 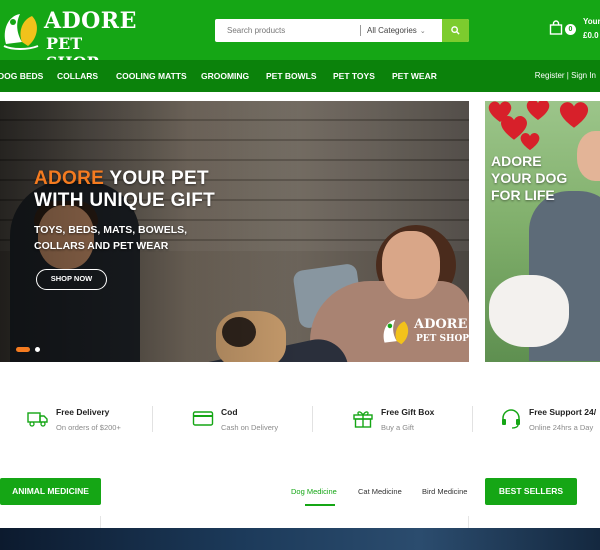 I want to click on cart-button: 0, so click(x=564, y=29).